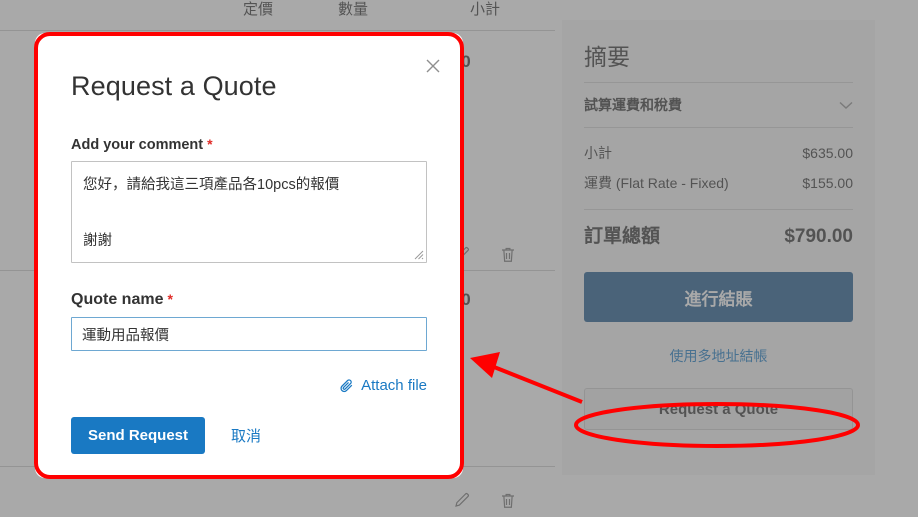  What do you see at coordinates (249, 334) in the screenshot?
I see `quote-name-input` at bounding box center [249, 334].